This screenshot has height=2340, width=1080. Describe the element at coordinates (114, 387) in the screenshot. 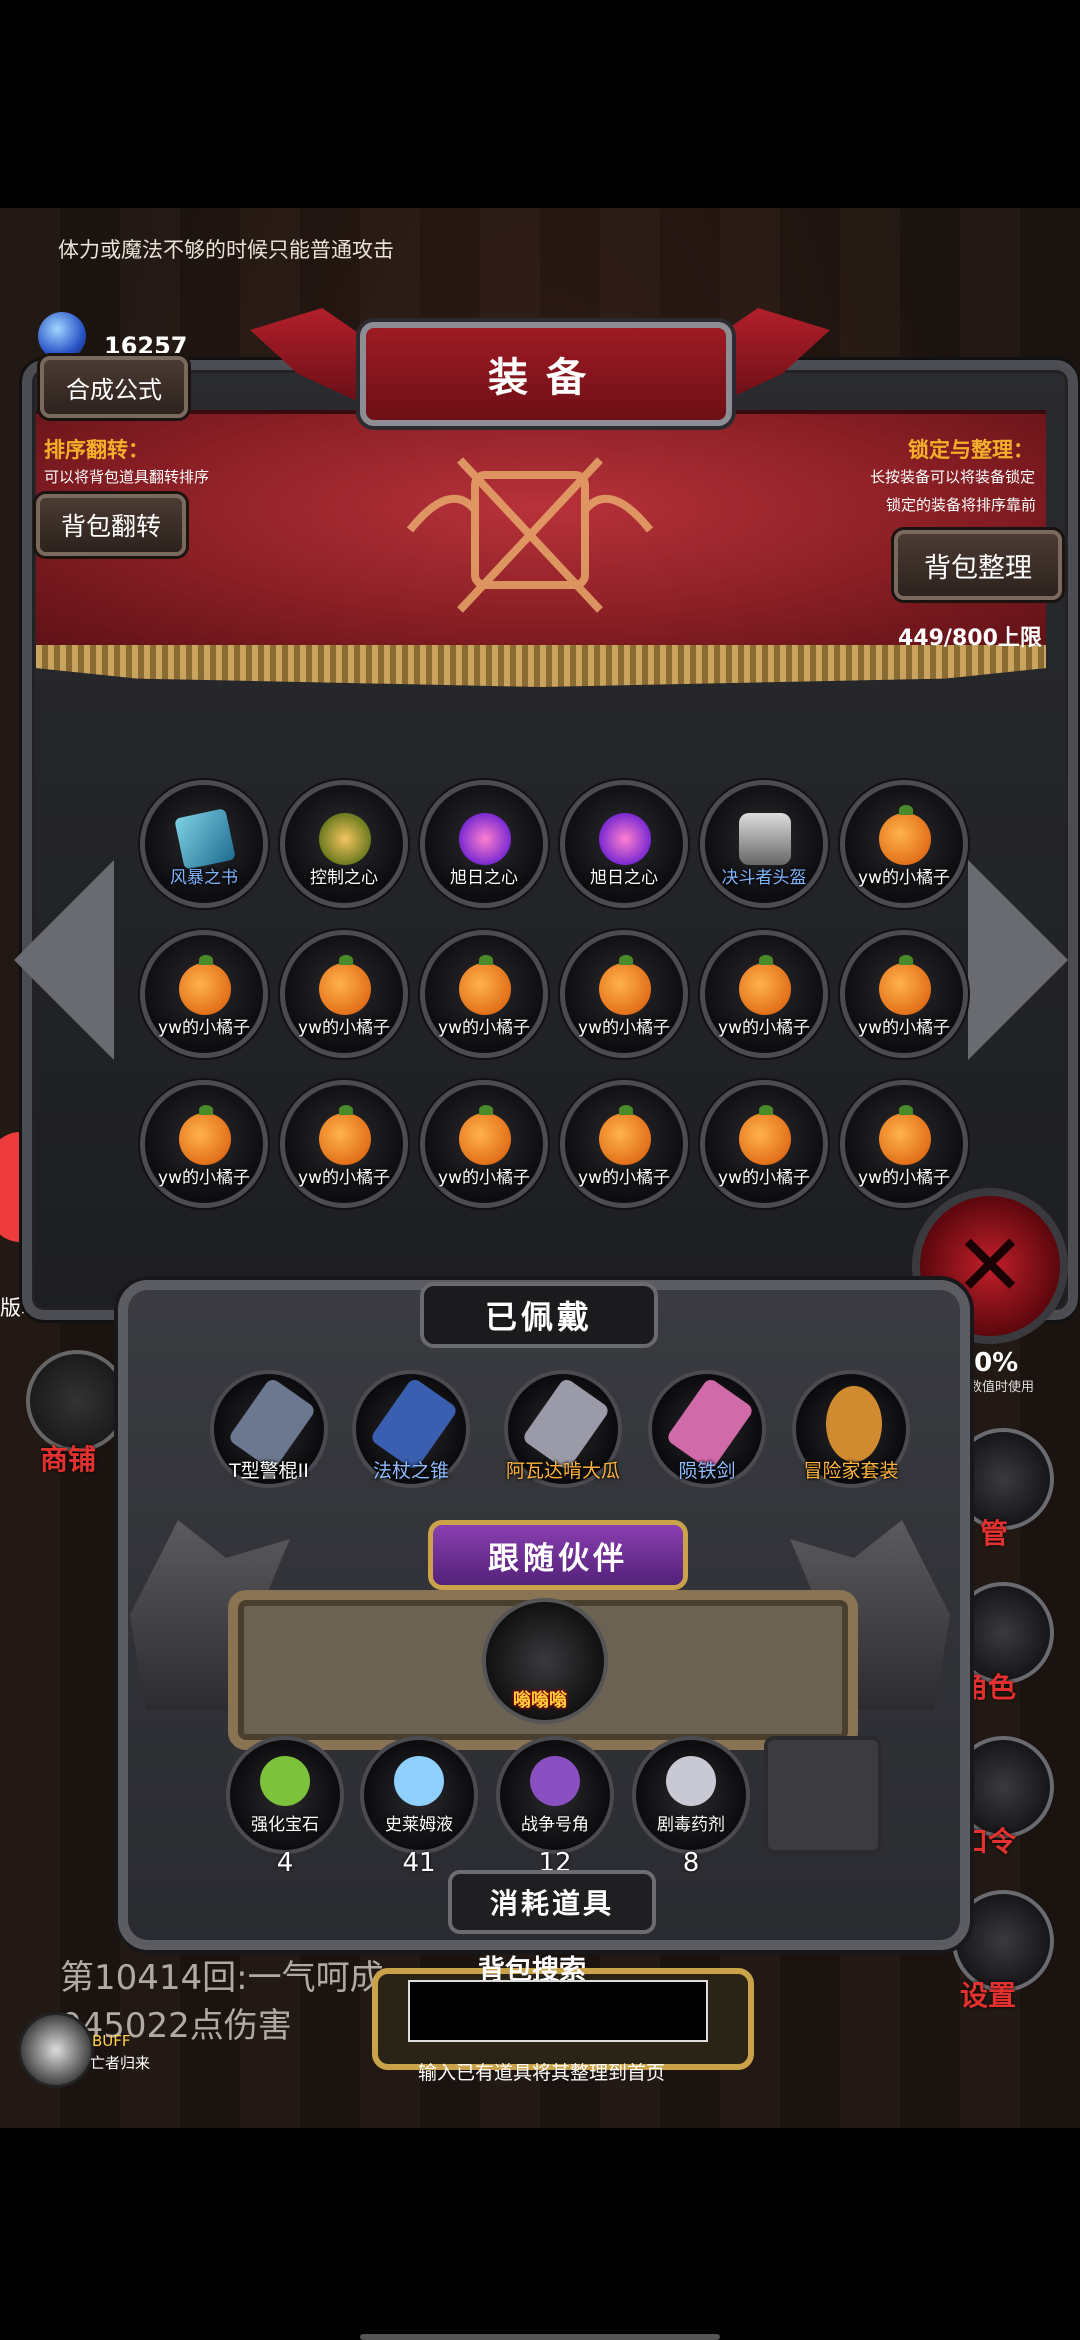

I see `formula-button: 合成公式` at that location.